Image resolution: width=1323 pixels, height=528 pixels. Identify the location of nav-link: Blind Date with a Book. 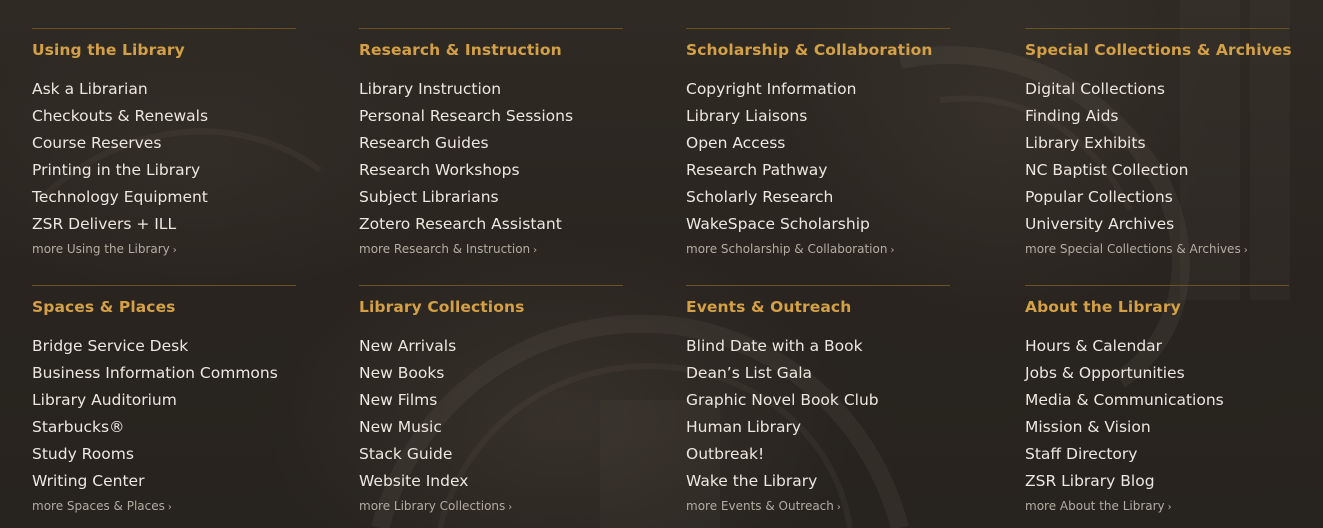
(818, 346).